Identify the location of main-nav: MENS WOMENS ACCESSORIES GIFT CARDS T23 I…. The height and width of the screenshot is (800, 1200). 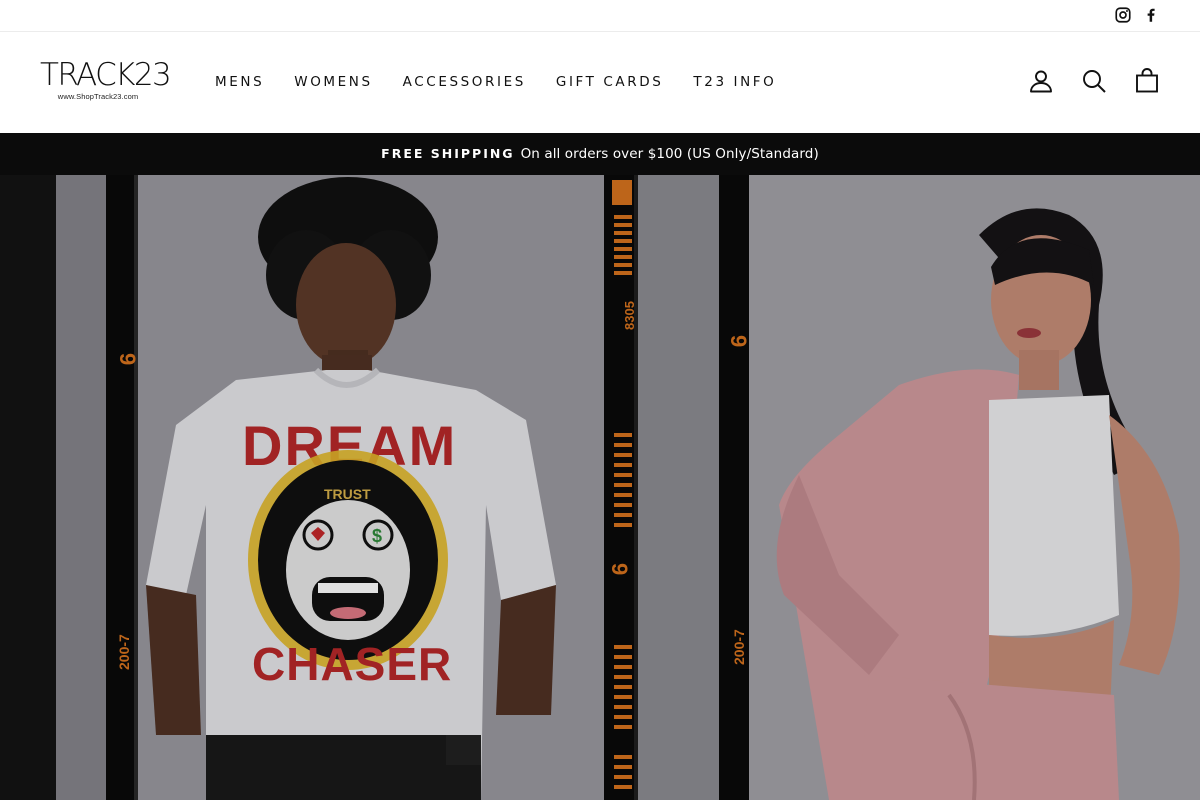
(510, 82).